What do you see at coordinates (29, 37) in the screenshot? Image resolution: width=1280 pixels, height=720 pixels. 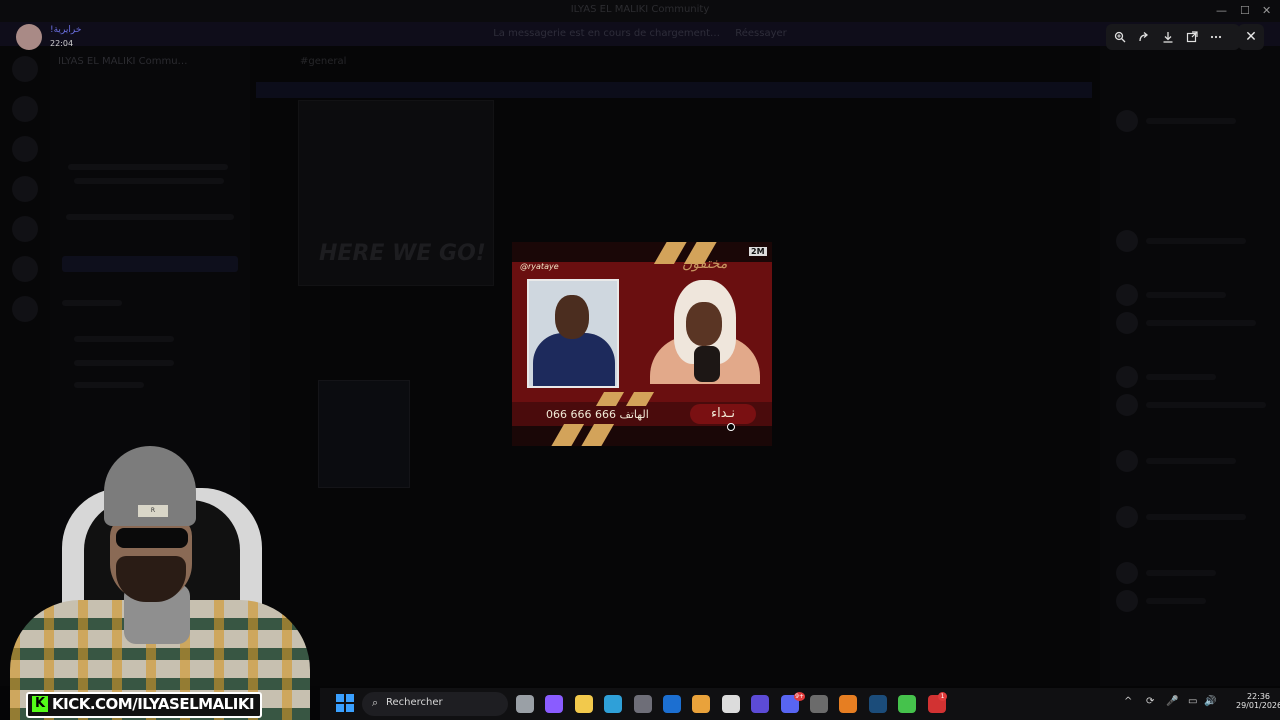 I see `uploader-avatar` at bounding box center [29, 37].